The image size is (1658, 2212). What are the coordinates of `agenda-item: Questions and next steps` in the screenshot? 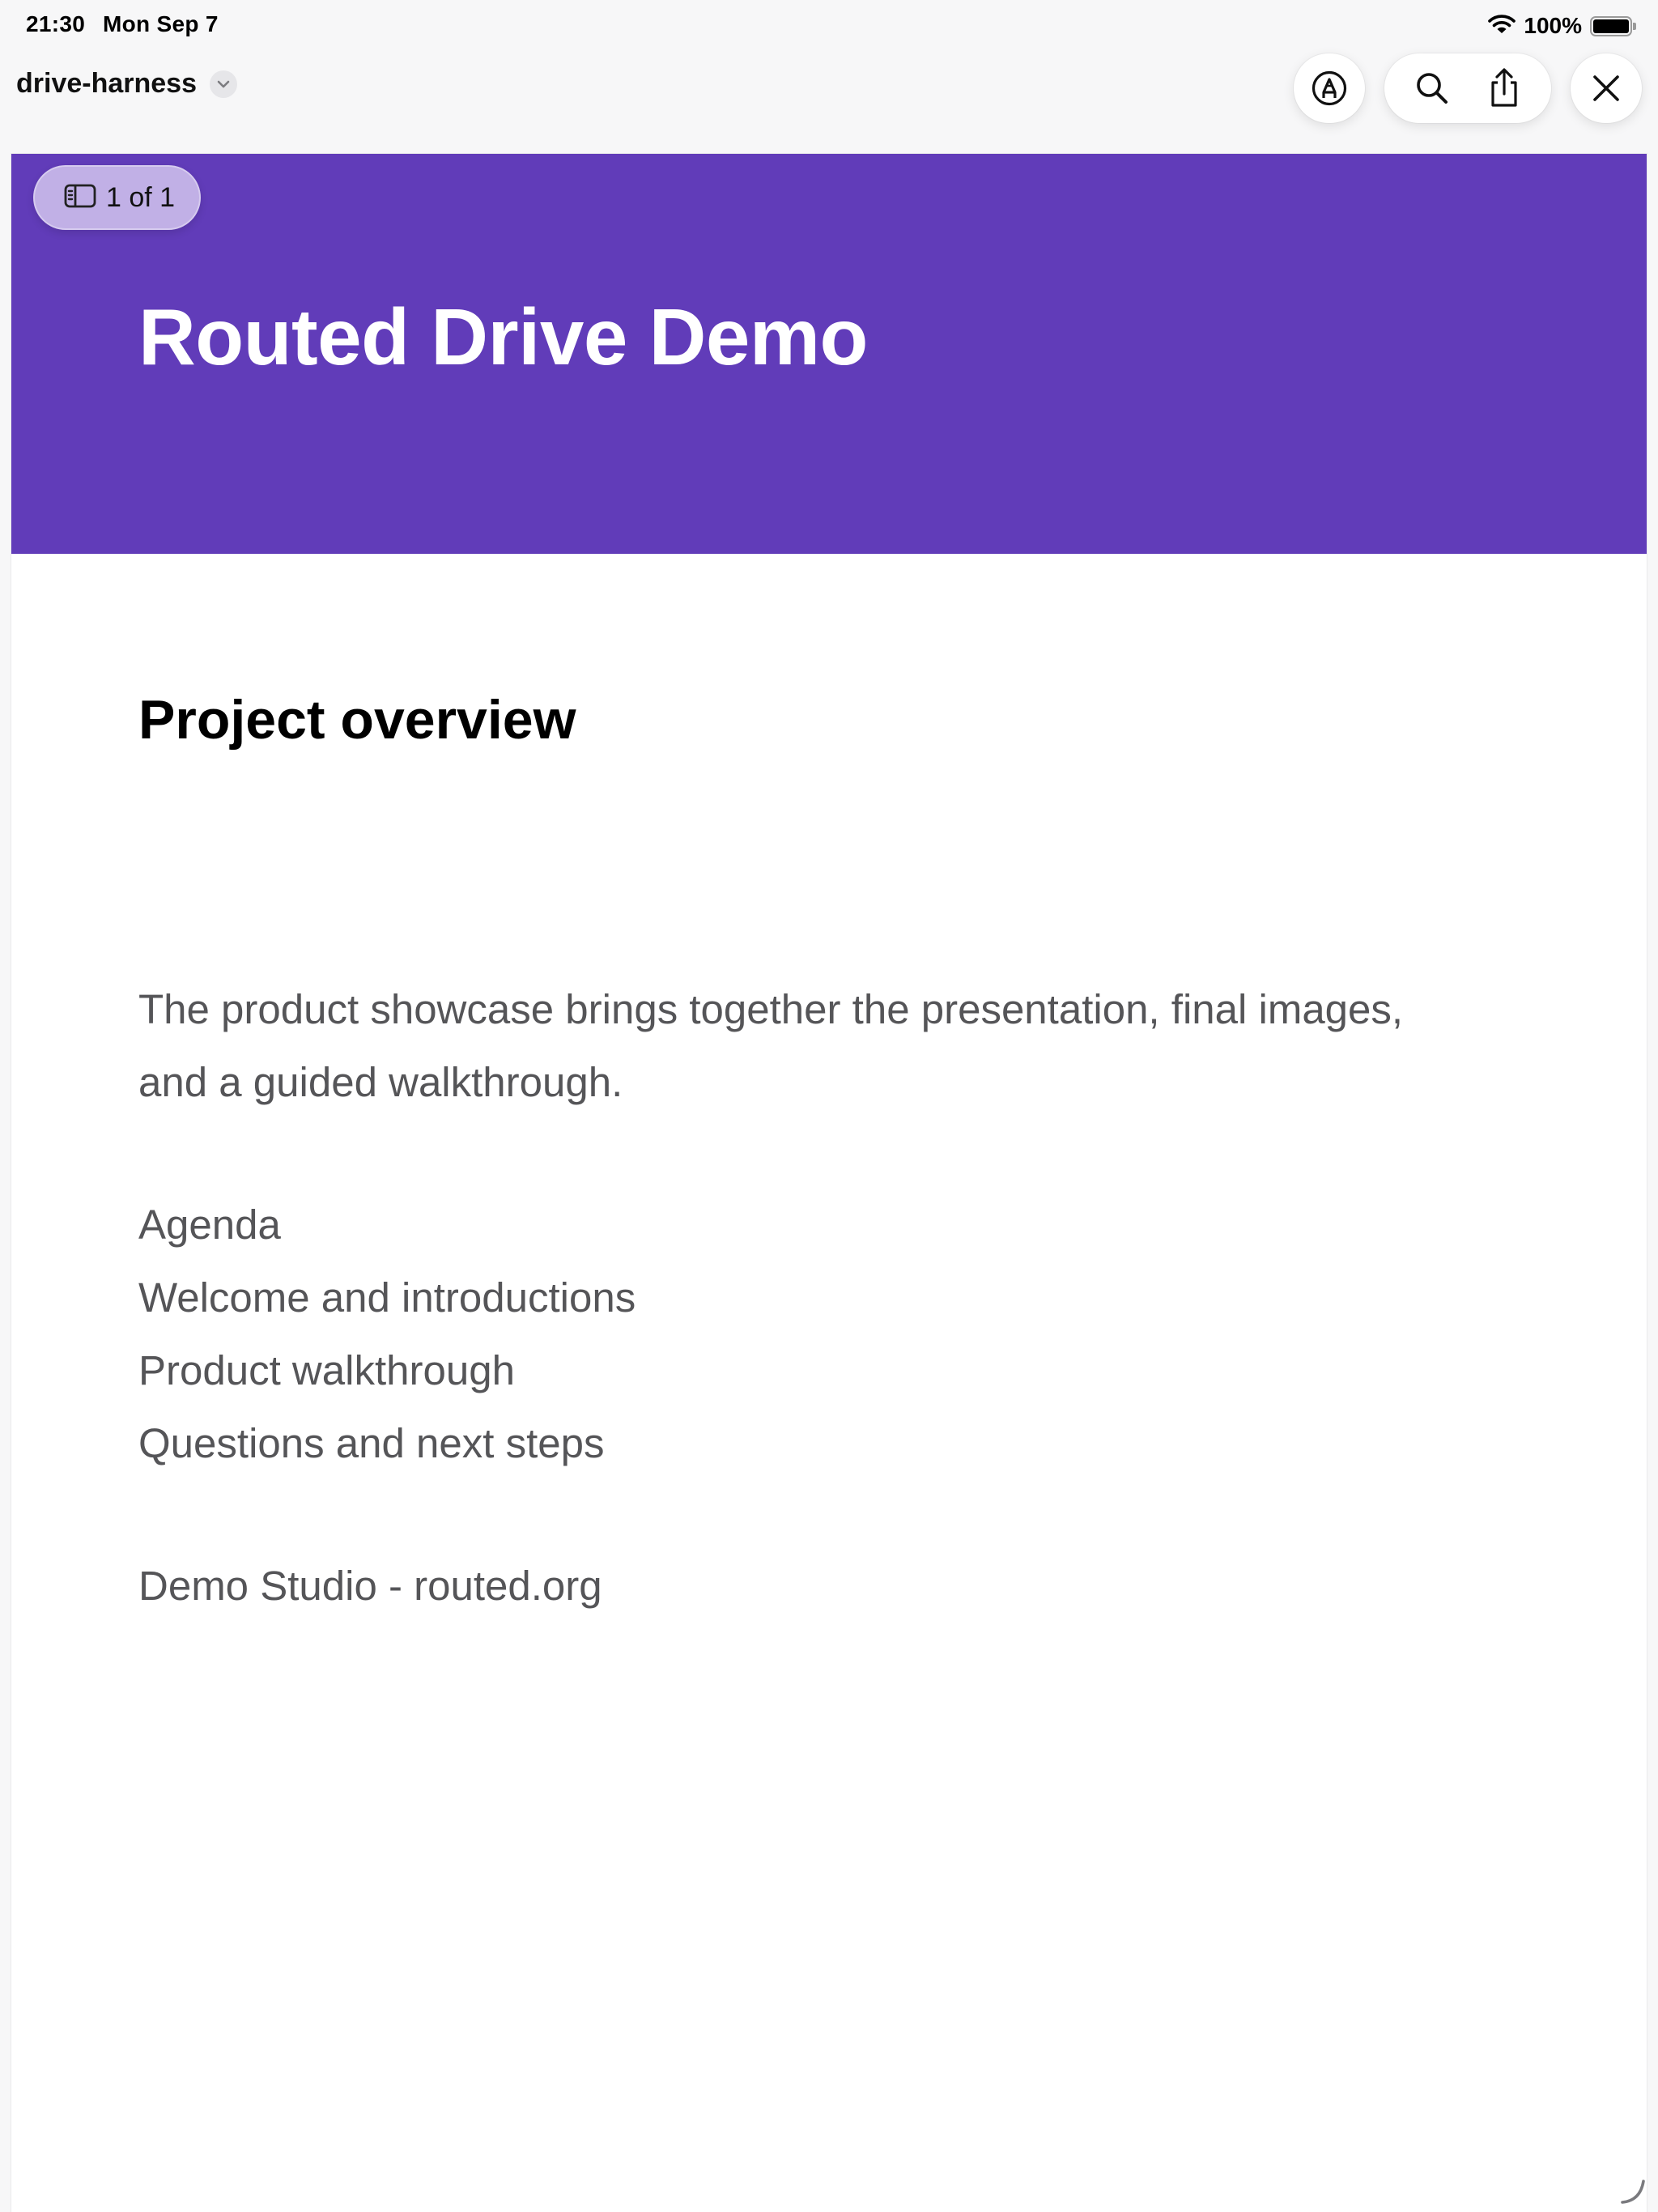 It's located at (371, 1443).